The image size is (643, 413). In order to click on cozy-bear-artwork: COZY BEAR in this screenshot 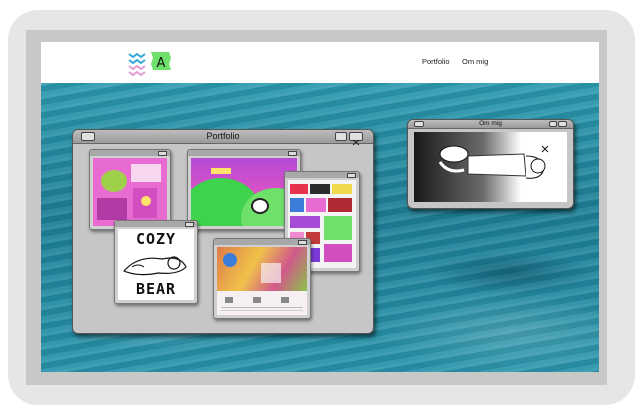, I will do `click(156, 264)`.